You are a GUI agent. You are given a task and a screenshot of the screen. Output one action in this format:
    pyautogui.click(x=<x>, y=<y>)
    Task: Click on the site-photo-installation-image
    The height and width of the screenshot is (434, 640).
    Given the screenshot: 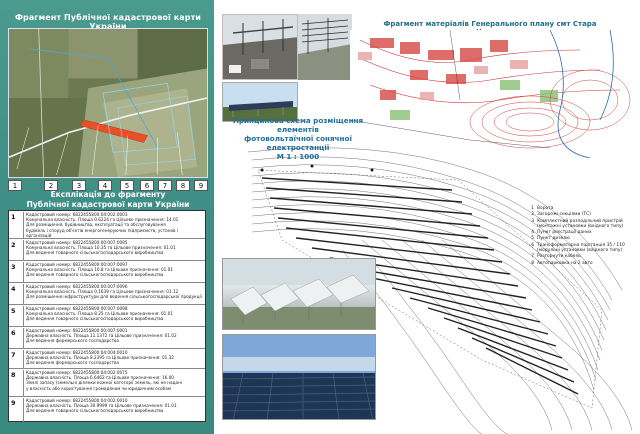 What is the action you would take?
    pyautogui.click(x=299, y=294)
    